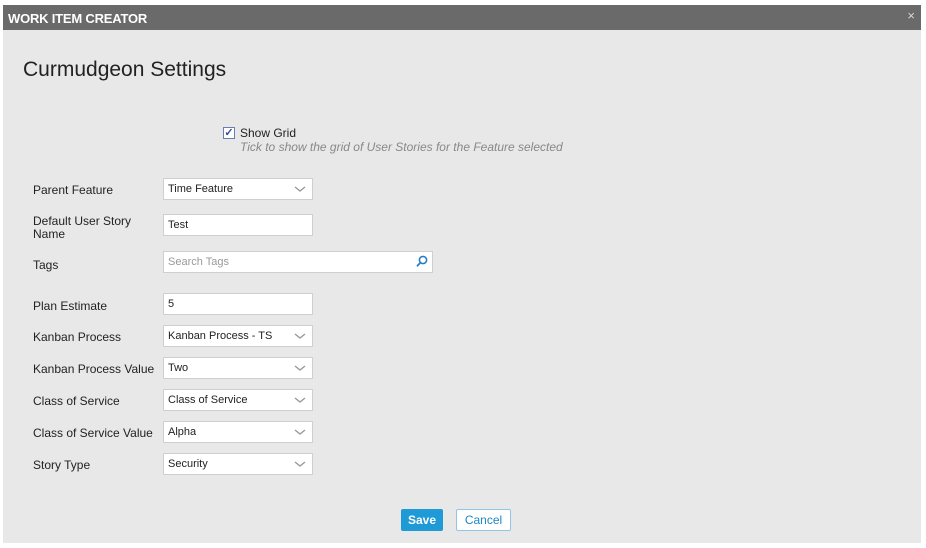 This screenshot has width=926, height=548. I want to click on class-of-service-value: Class of Service, so click(208, 400).